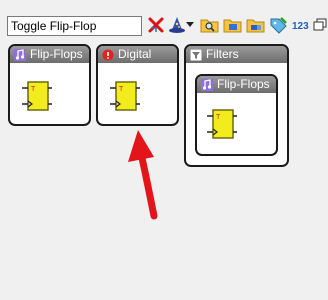  I want to click on numeric-sort-button: 123, so click(302, 25).